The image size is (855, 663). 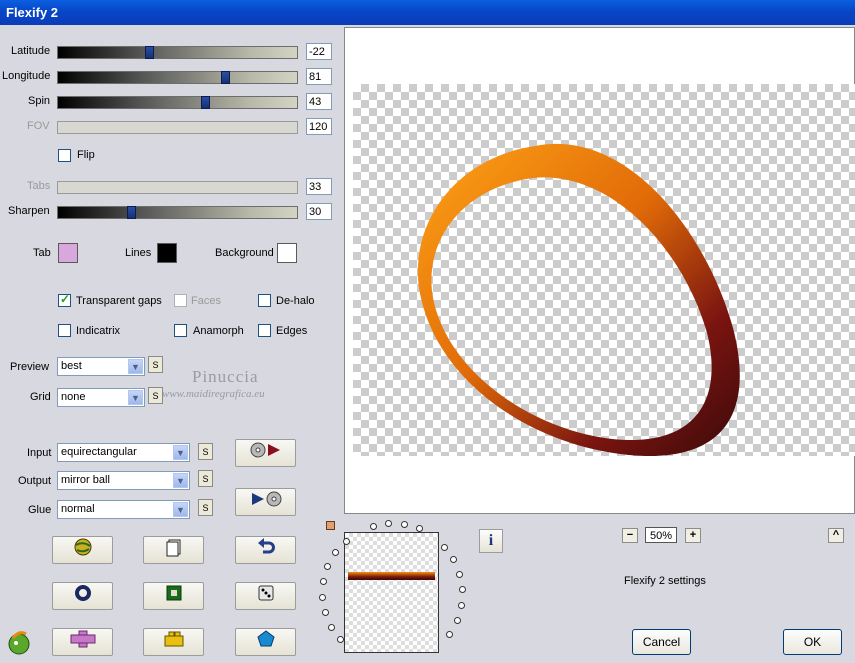 I want to click on slider-latitude, so click(x=177, y=52).